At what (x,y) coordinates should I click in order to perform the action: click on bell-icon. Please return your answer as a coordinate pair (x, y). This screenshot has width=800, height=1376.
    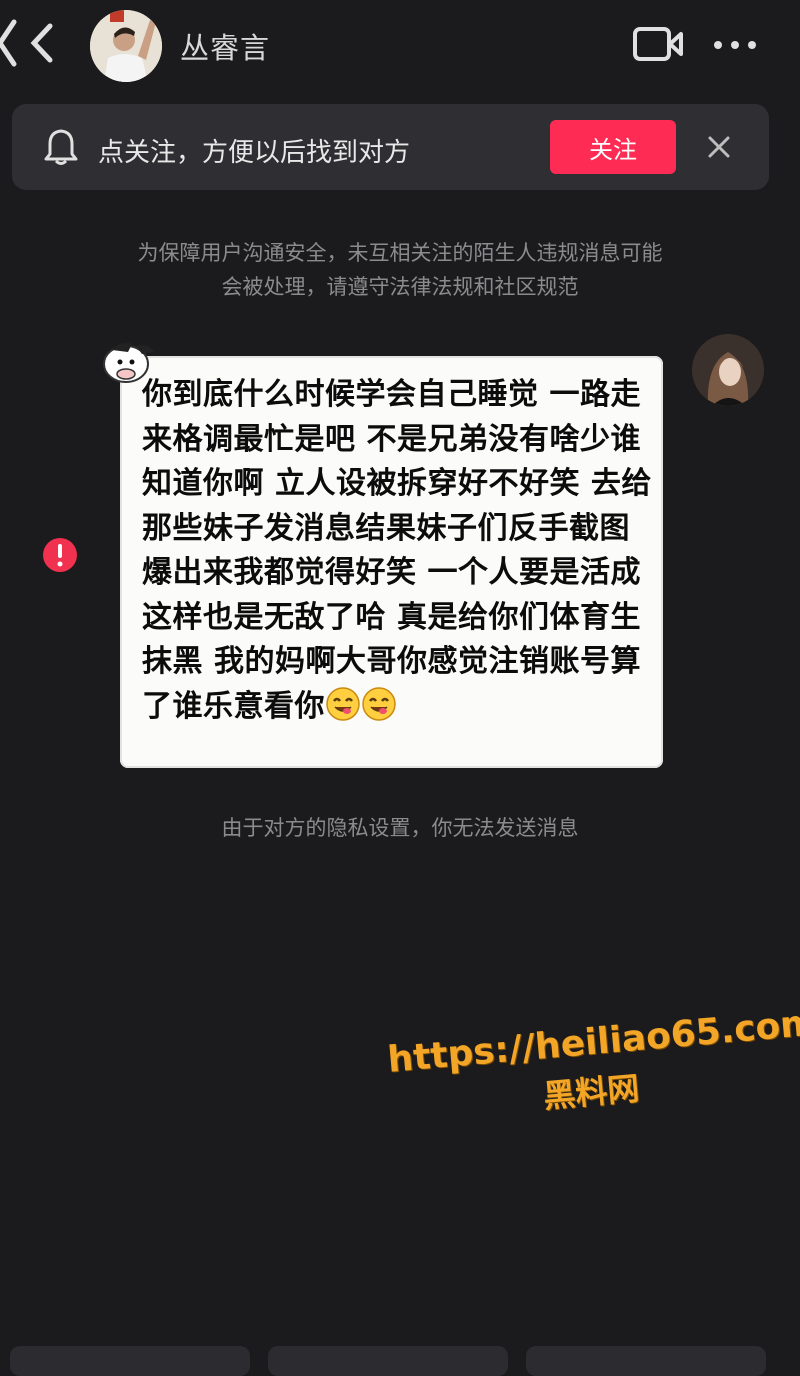
    Looking at the image, I should click on (61, 147).